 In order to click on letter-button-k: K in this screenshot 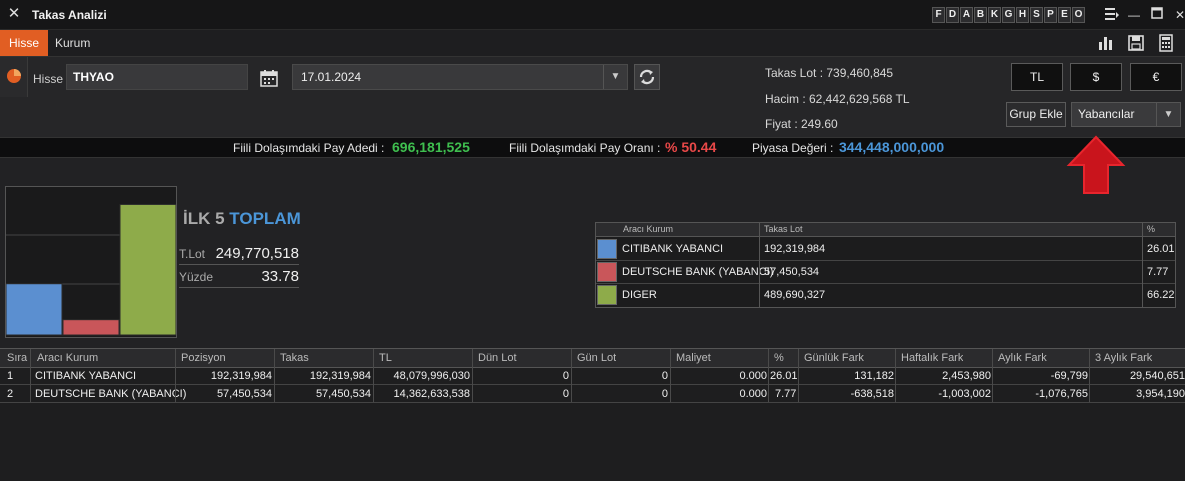, I will do `click(994, 15)`.